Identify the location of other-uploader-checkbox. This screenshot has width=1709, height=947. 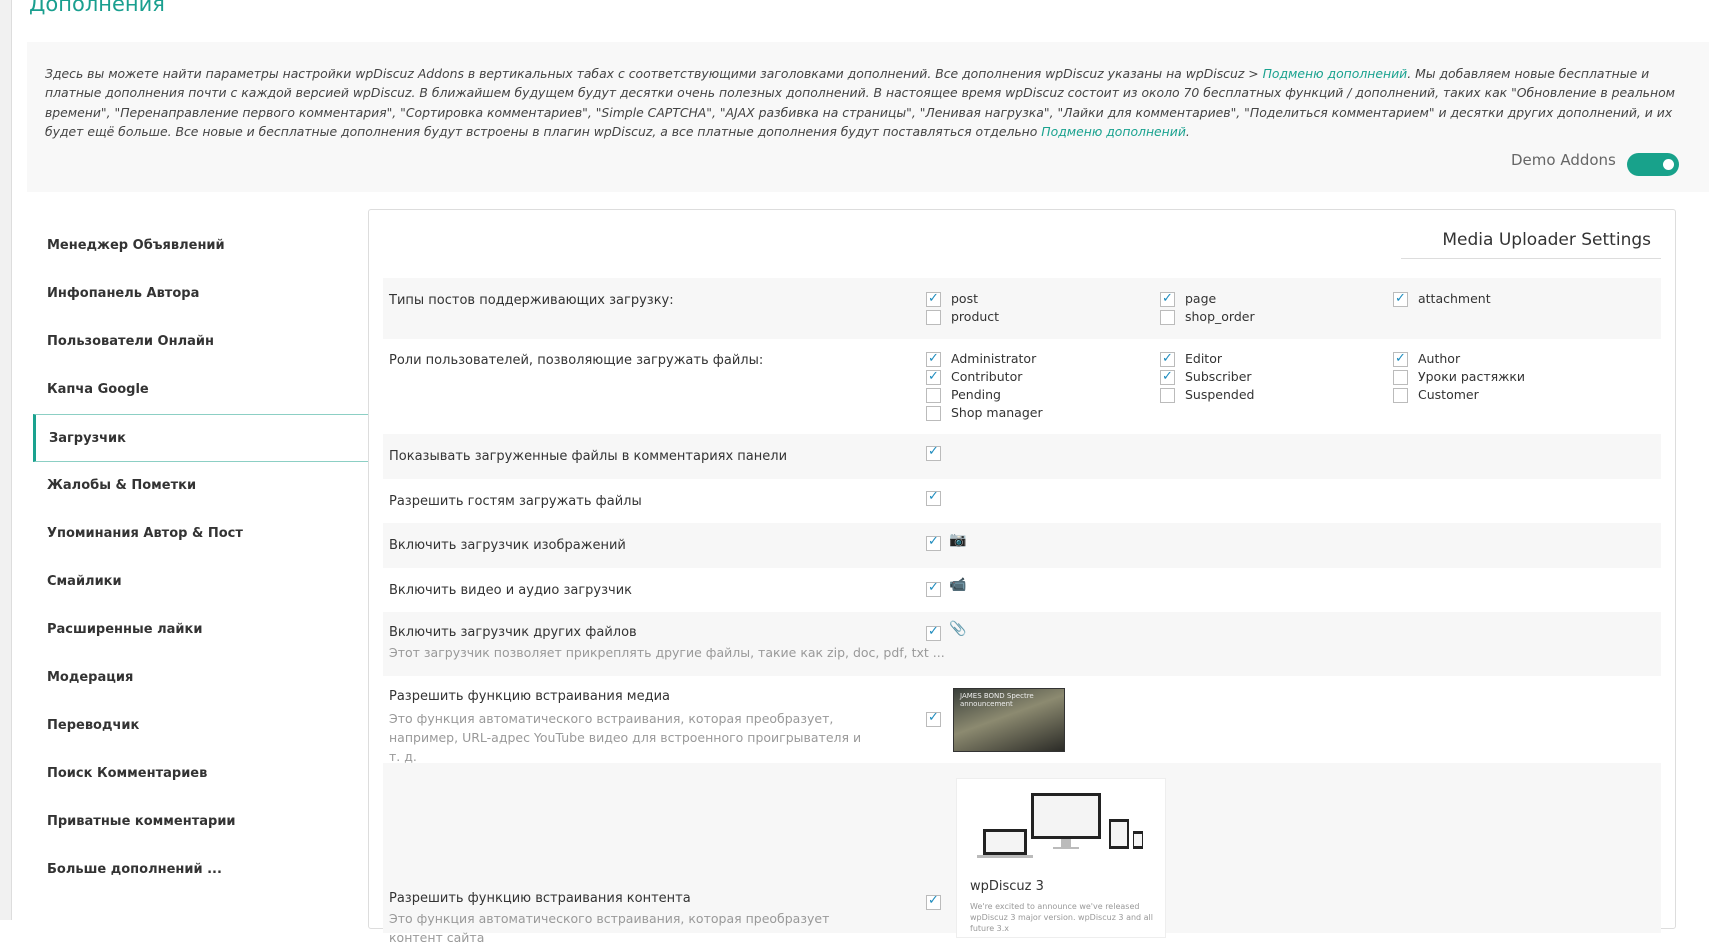
(933, 632).